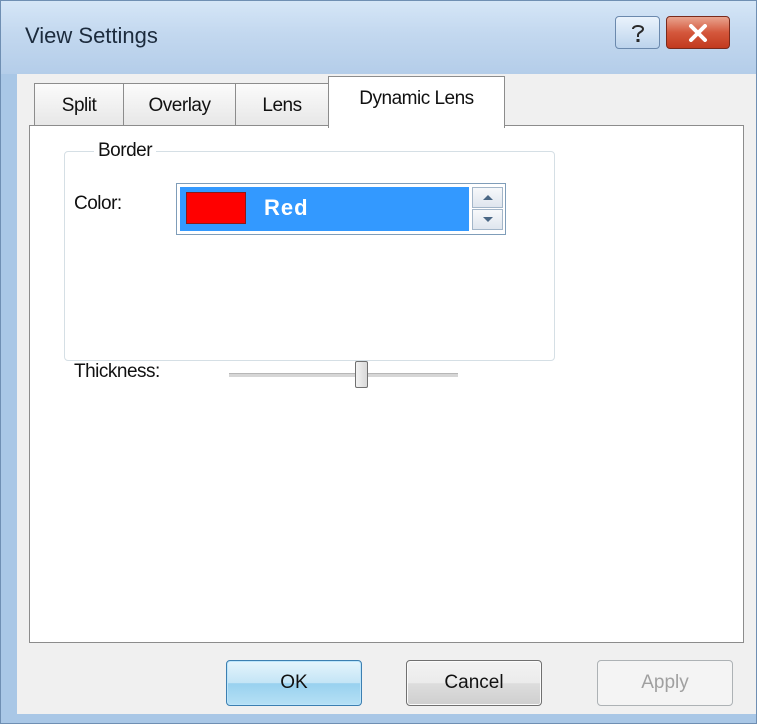 Image resolution: width=757 pixels, height=724 pixels. What do you see at coordinates (91, 35) in the screenshot?
I see `window-title: View Settings` at bounding box center [91, 35].